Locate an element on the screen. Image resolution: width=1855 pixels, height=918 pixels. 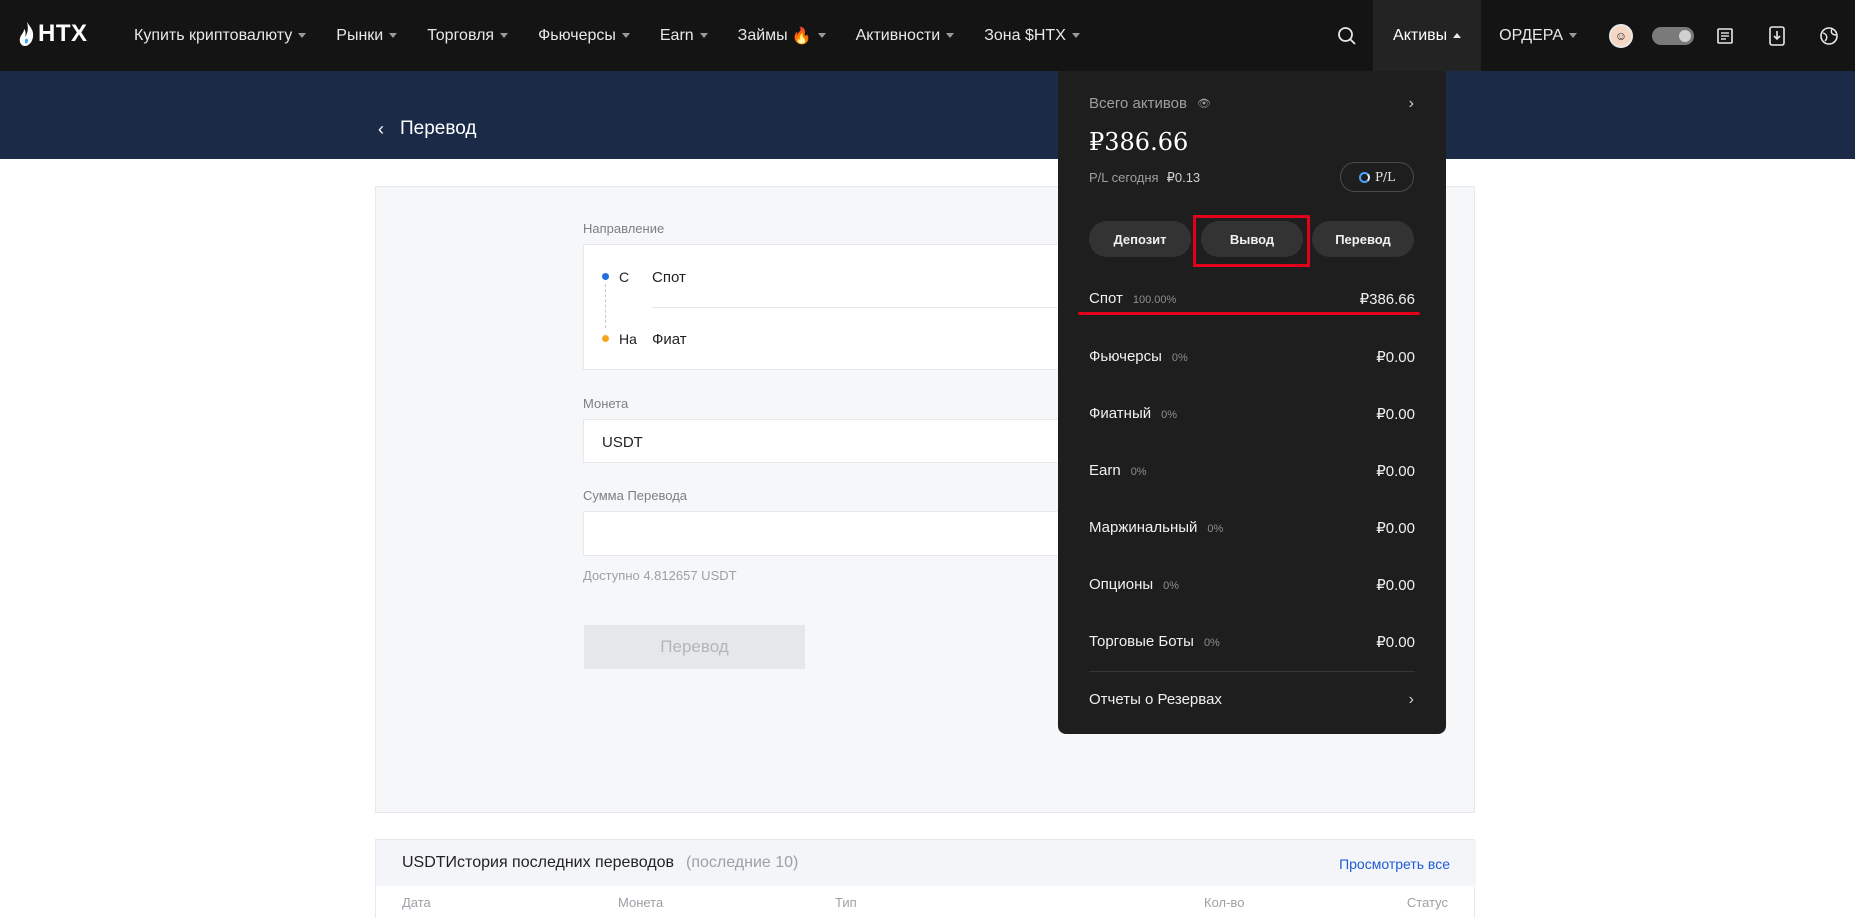
document-icon is located at coordinates (1725, 35).